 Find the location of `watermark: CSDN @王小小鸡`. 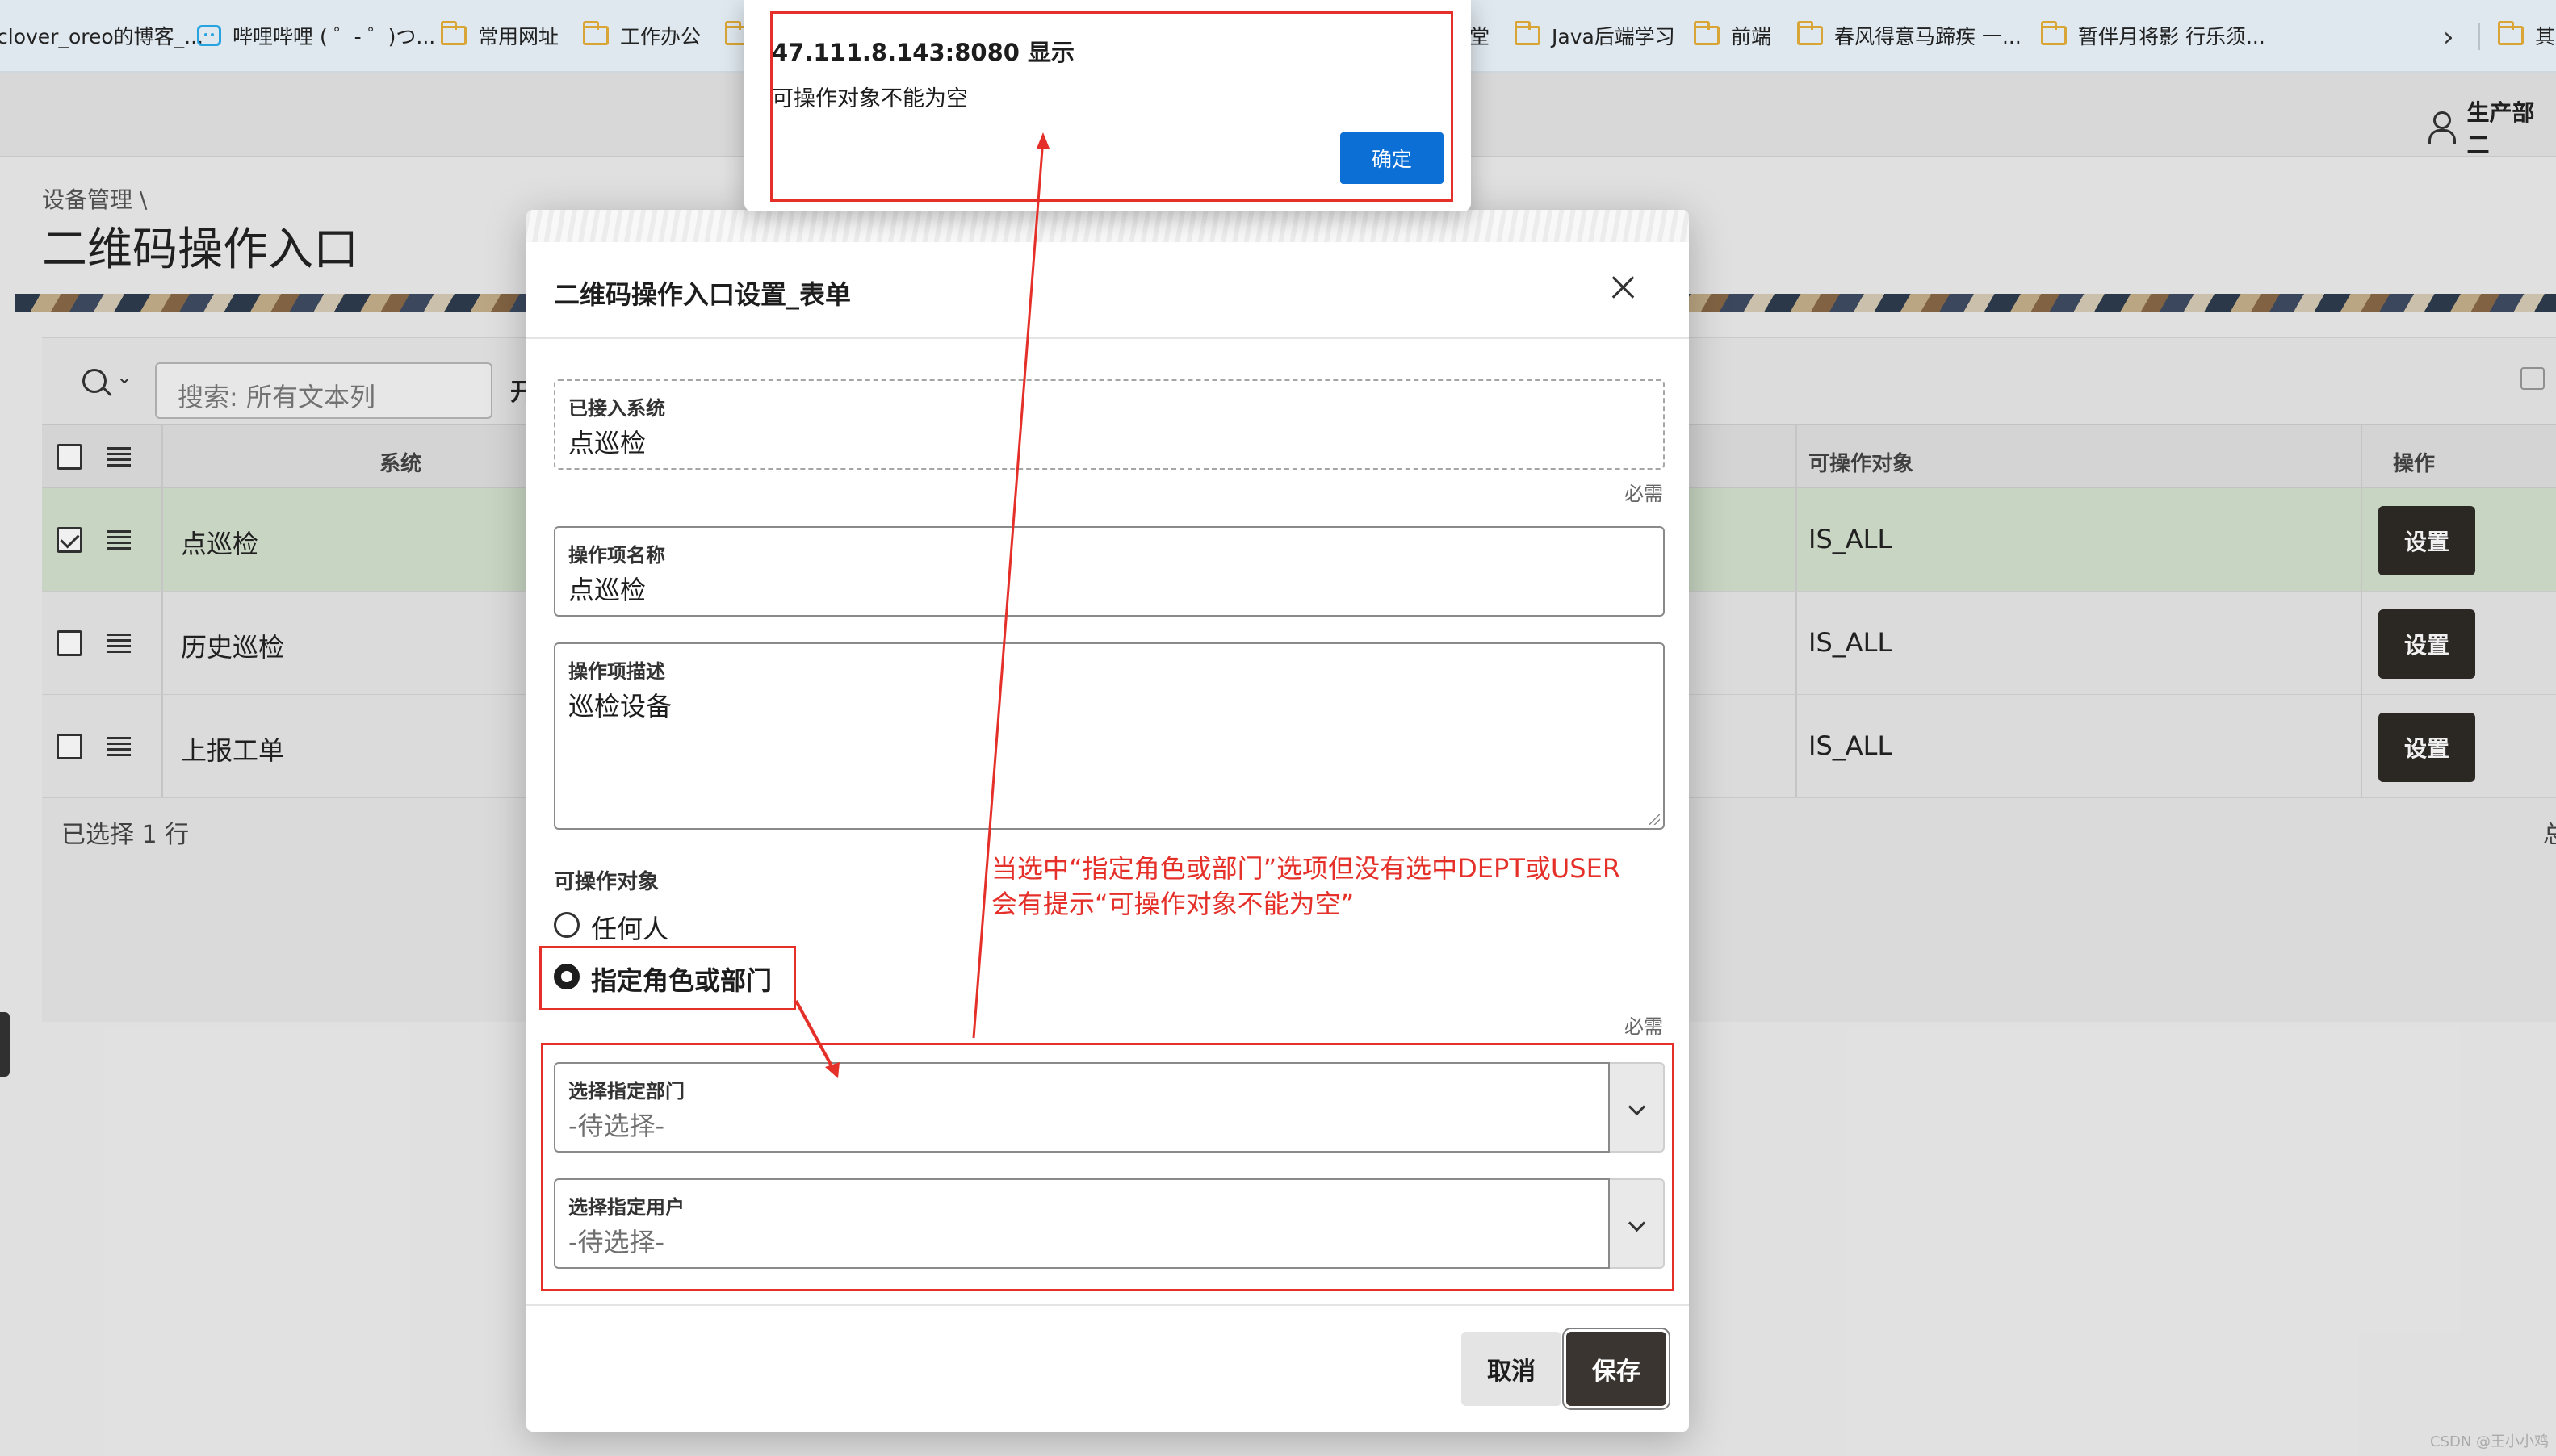

watermark: CSDN @王小小鸡 is located at coordinates (2490, 1441).